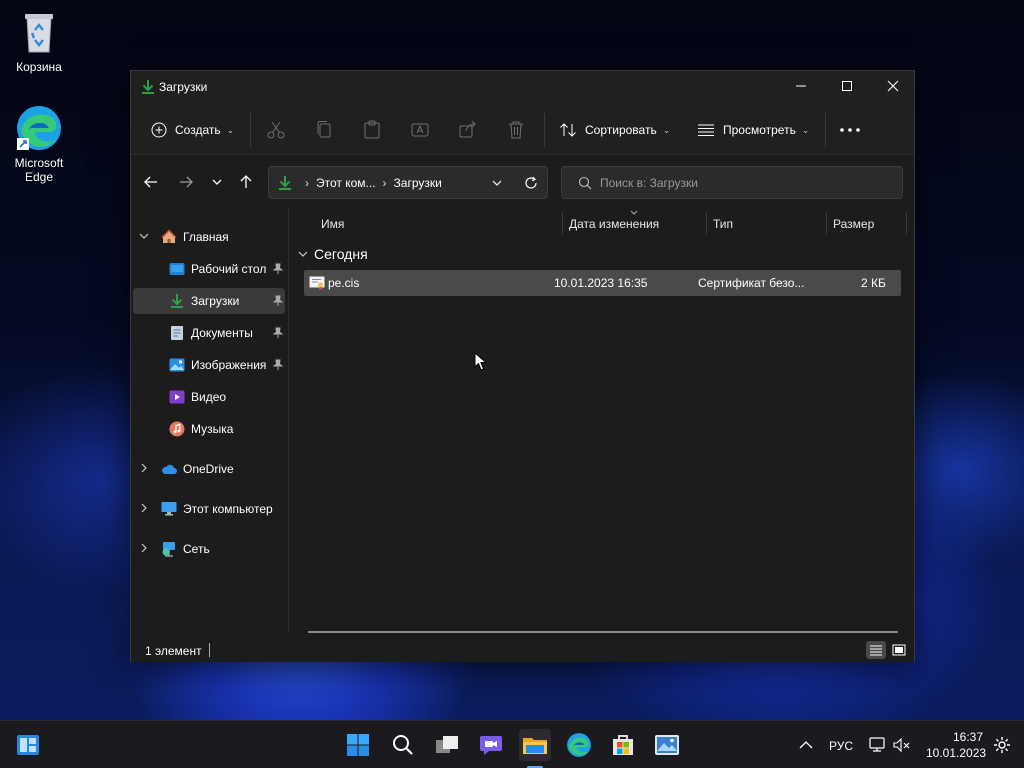 The width and height of the screenshot is (1024, 768). What do you see at coordinates (806, 745) in the screenshot?
I see `show-hidden-icons-button` at bounding box center [806, 745].